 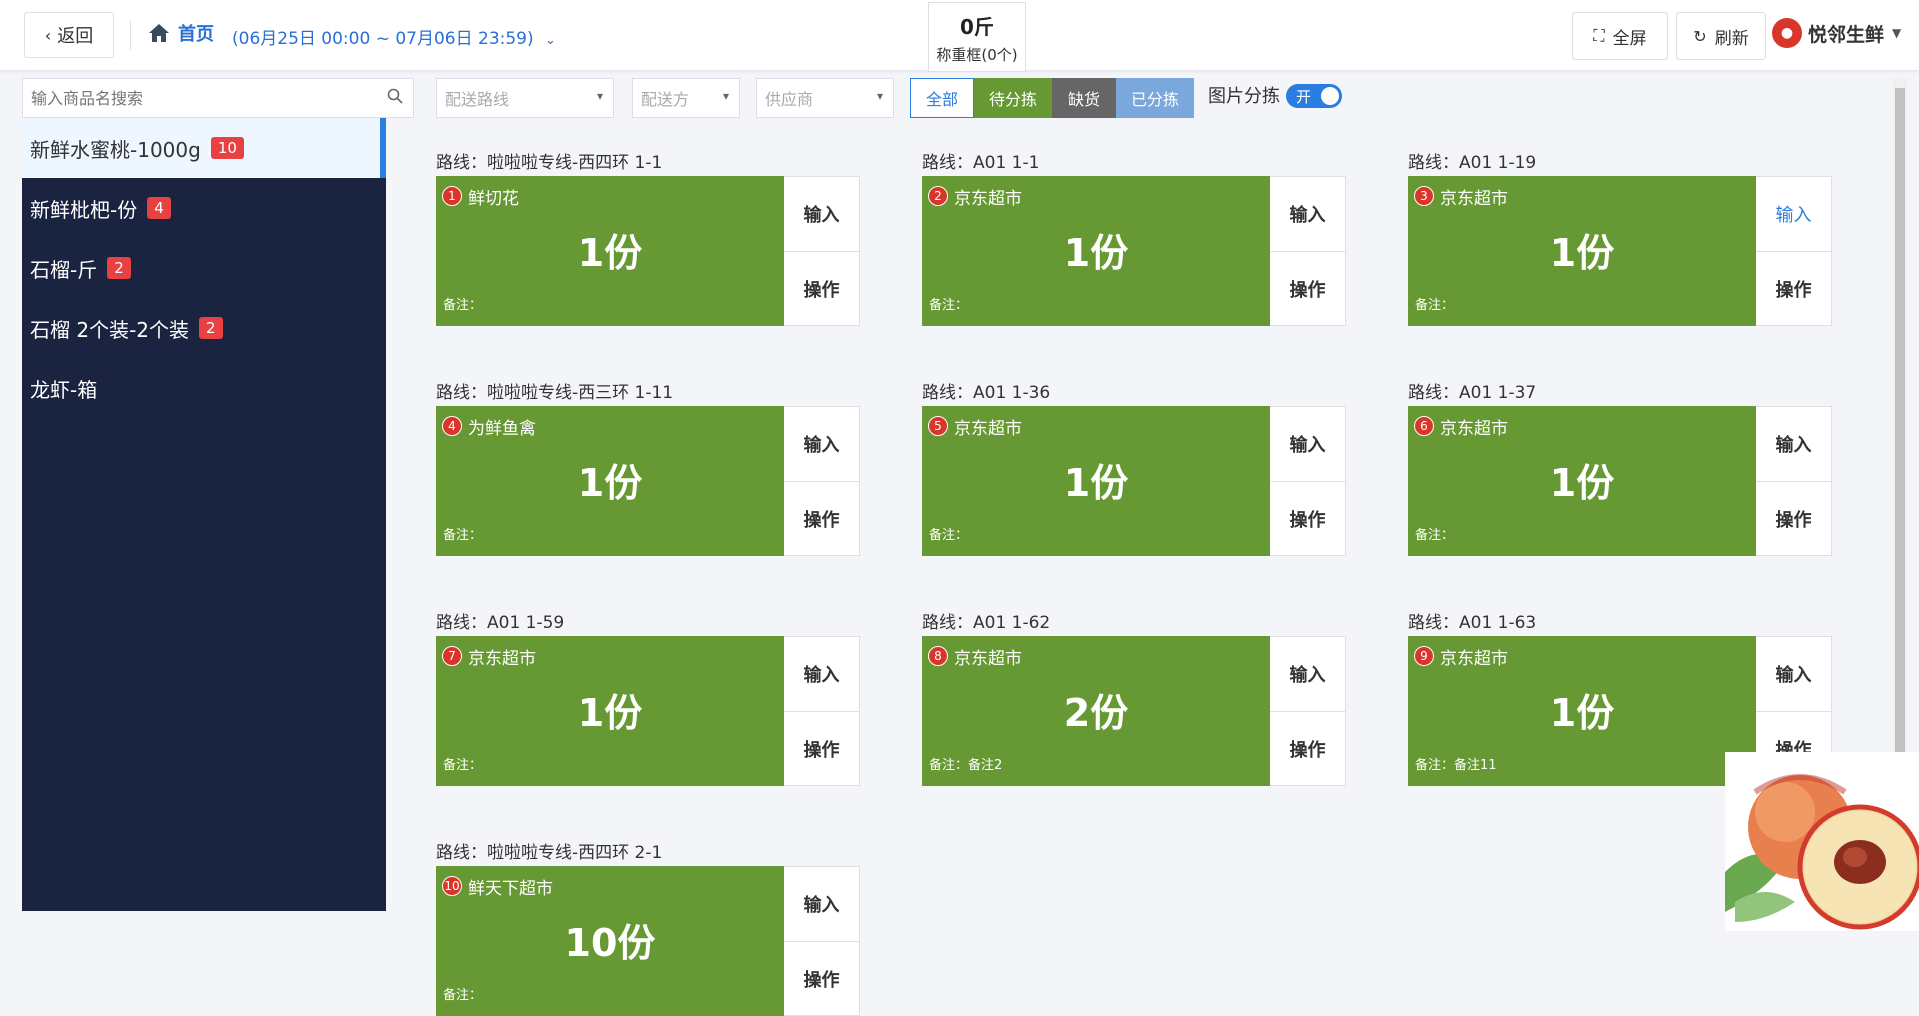 What do you see at coordinates (1424, 656) in the screenshot?
I see `sequence-badge: 9` at bounding box center [1424, 656].